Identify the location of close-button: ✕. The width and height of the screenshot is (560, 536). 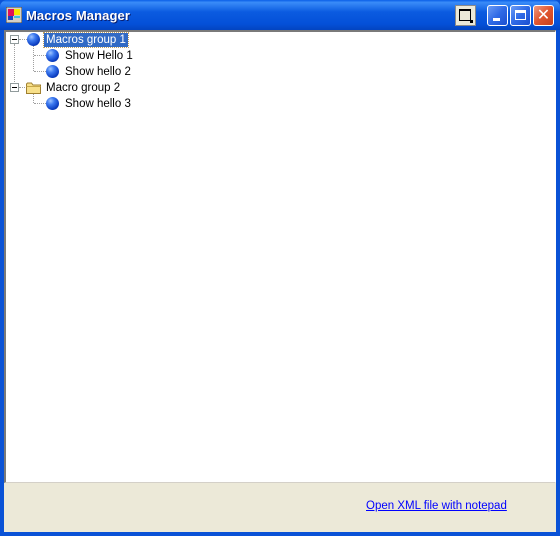
(543, 15).